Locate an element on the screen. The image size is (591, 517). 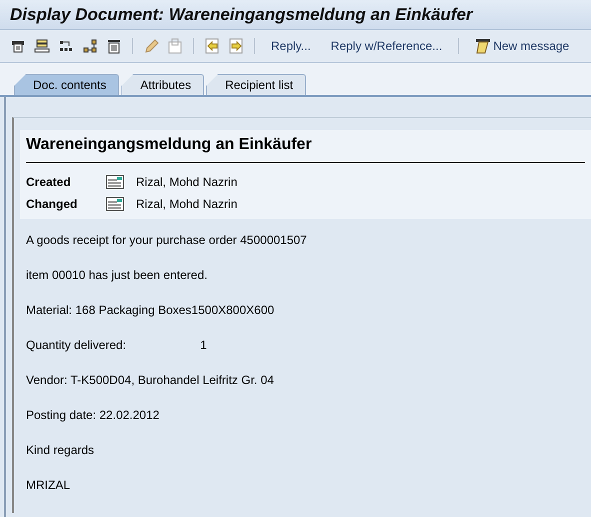
toolbar-button: New message is located at coordinates (522, 46).